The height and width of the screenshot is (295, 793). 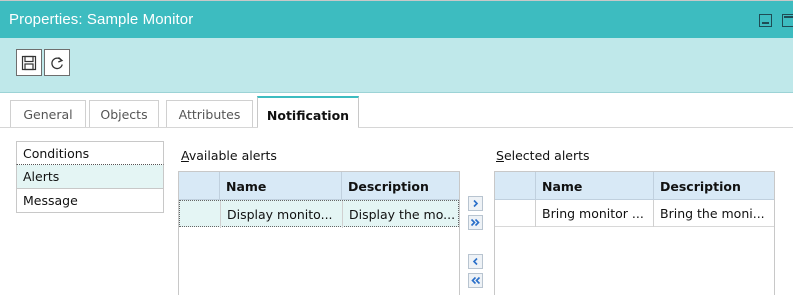 What do you see at coordinates (232, 155) in the screenshot?
I see `available-alerts-label-text: vailable alerts` at bounding box center [232, 155].